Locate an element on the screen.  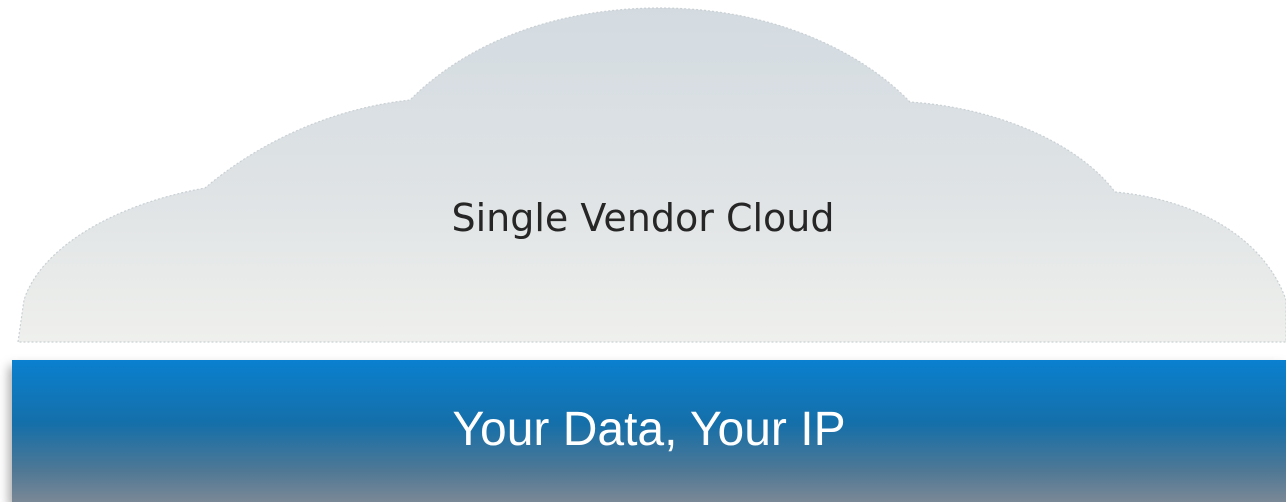
data-ip-label: Your Data, Your IP is located at coordinates (649, 429).